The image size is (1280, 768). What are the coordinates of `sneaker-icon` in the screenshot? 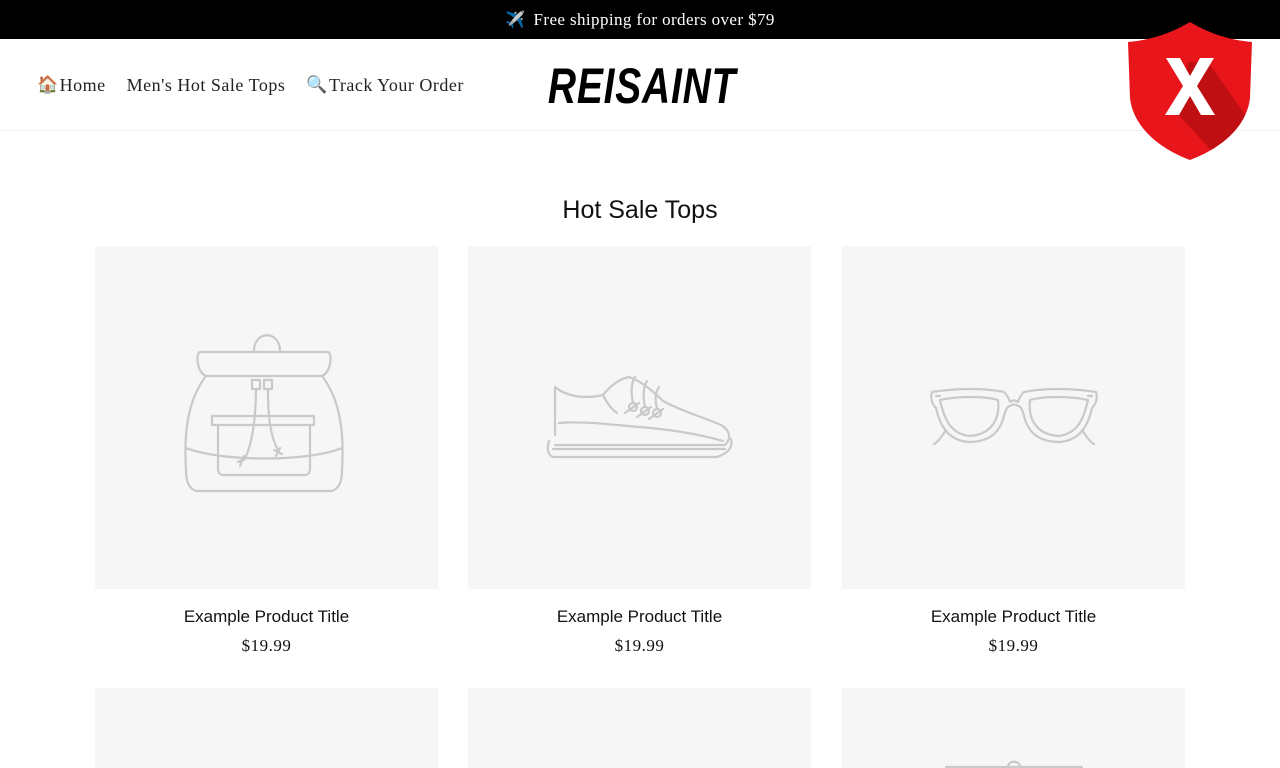 It's located at (639, 416).